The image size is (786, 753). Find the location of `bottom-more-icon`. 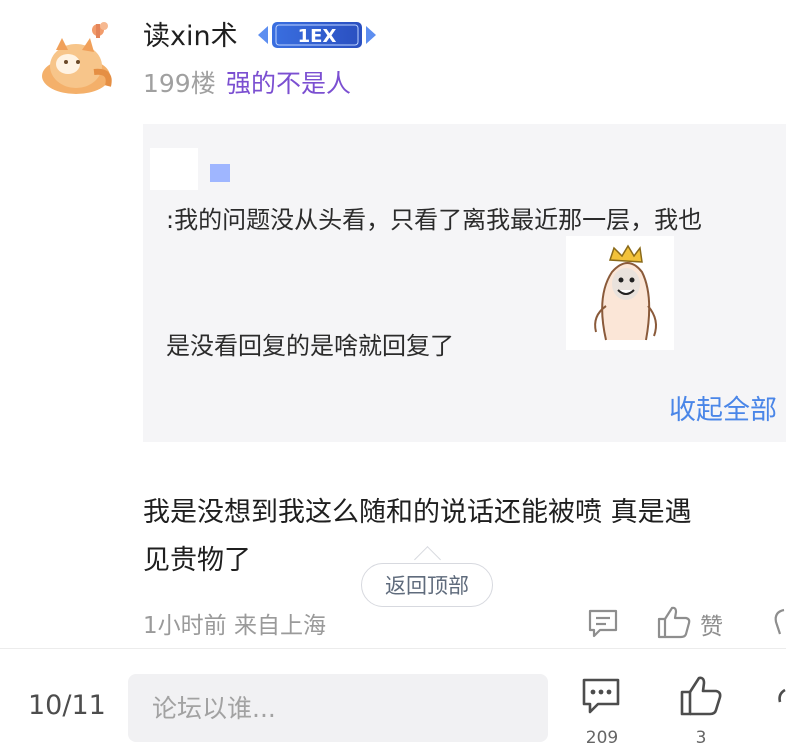

bottom-more-icon is located at coordinates (781, 700).